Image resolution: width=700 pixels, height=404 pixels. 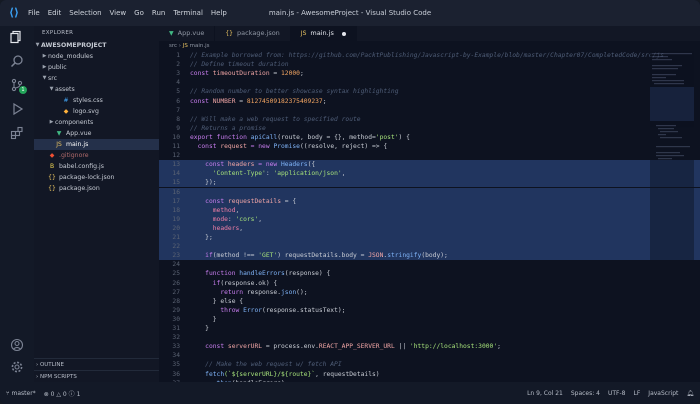 I want to click on line-number: 27, so click(x=176, y=292).